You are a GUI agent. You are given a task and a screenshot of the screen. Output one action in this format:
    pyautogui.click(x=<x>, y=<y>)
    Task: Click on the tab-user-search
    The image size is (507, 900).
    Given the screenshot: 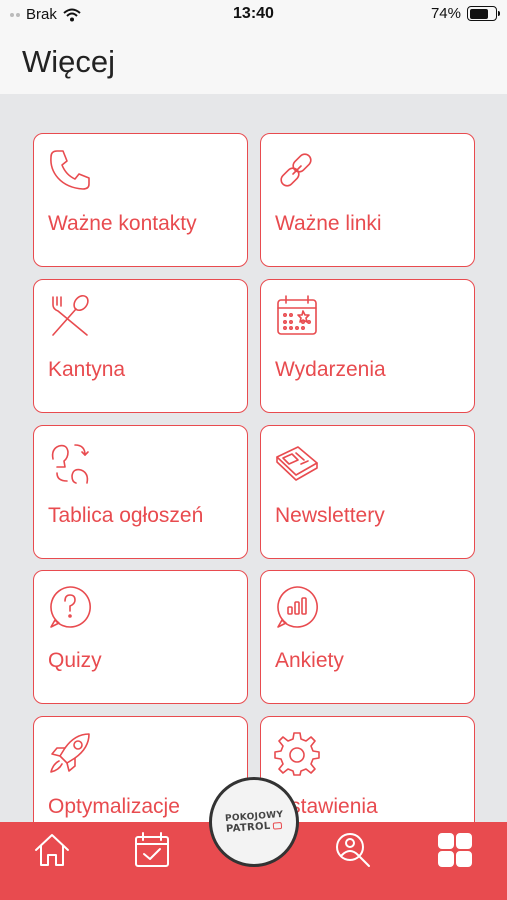 What is the action you would take?
    pyautogui.click(x=355, y=852)
    